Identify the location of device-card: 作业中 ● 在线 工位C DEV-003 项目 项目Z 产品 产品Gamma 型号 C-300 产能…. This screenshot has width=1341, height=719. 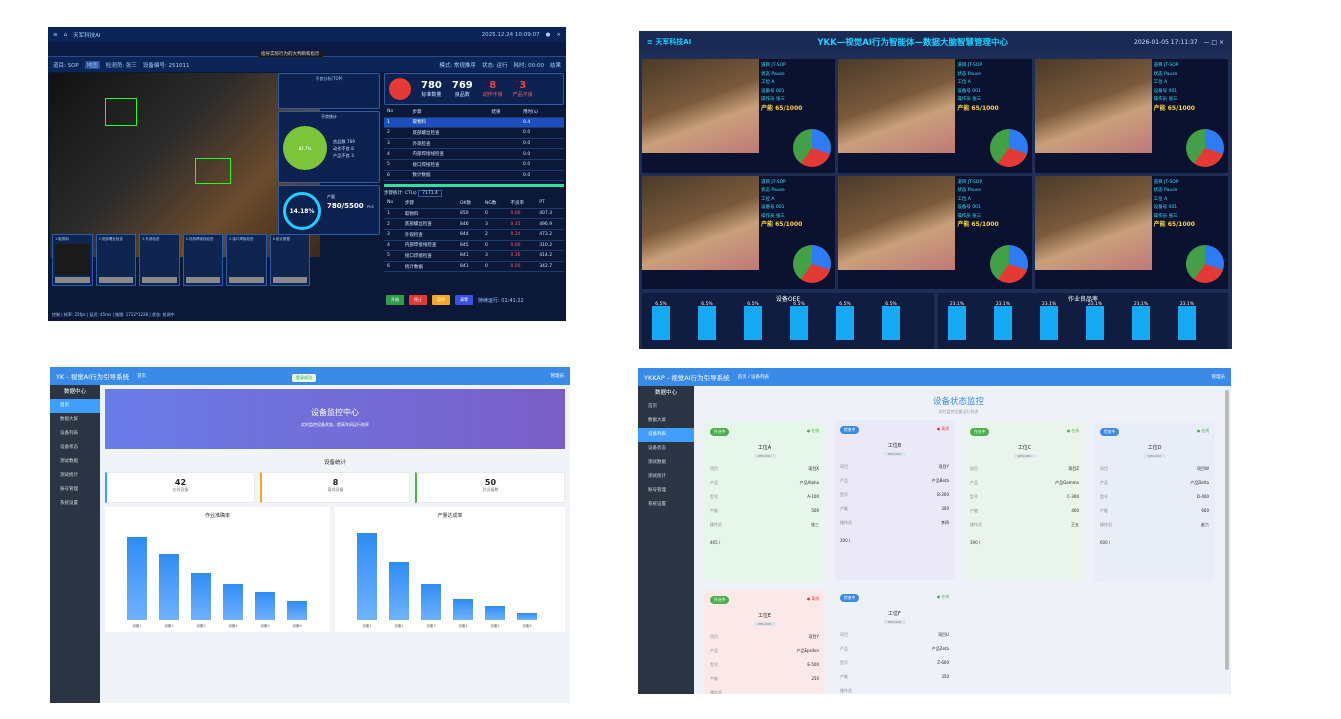
(1024, 502).